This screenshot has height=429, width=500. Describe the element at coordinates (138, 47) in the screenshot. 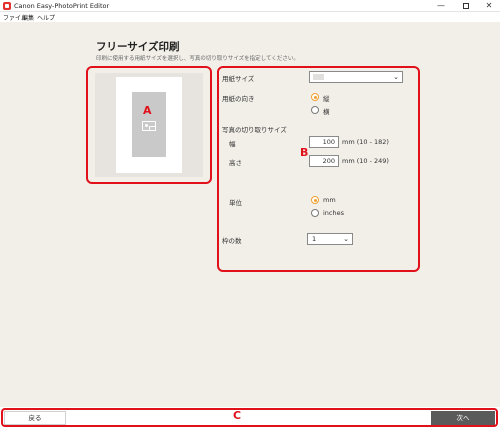

I see `page-title: フリーサイズ印刷` at that location.